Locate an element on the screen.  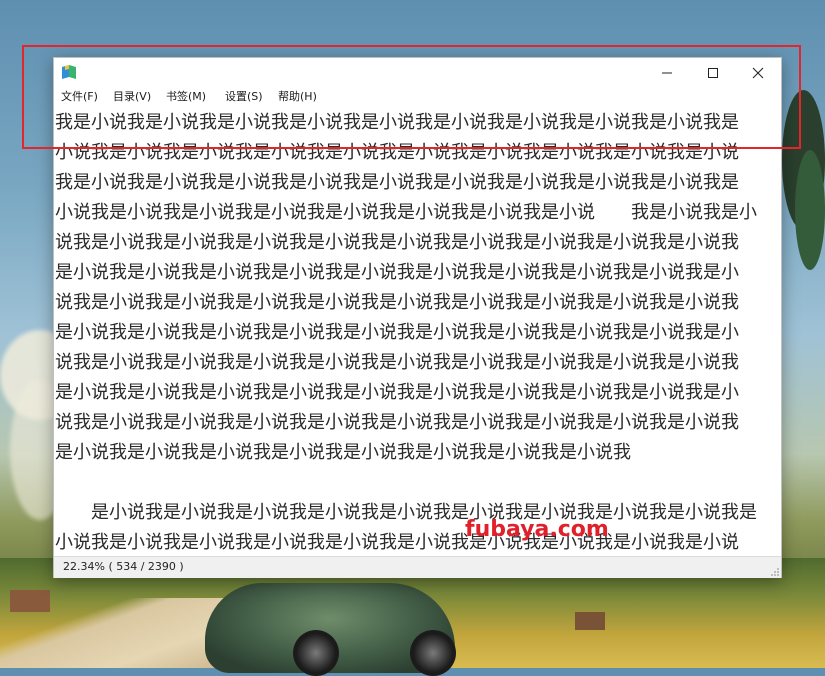
reading-progress: 22.34% ( 534 / 2390 ) is located at coordinates (123, 566).